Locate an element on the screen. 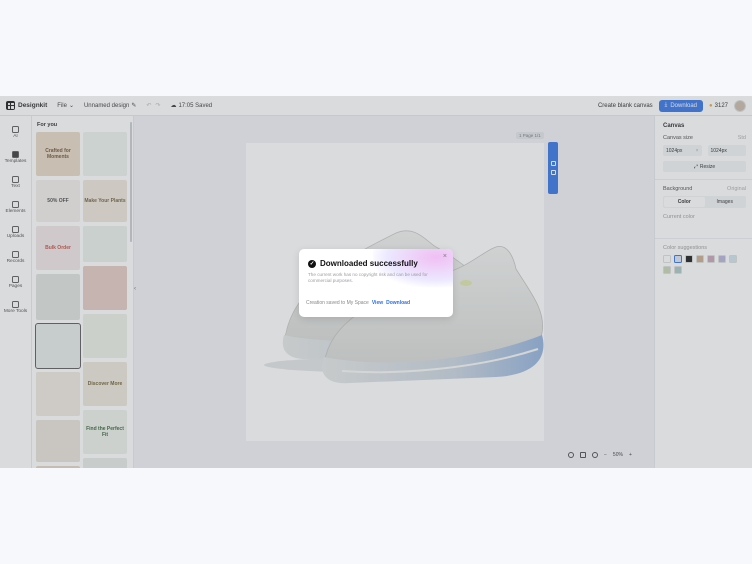 The height and width of the screenshot is (564, 752). view-link: View is located at coordinates (377, 303).